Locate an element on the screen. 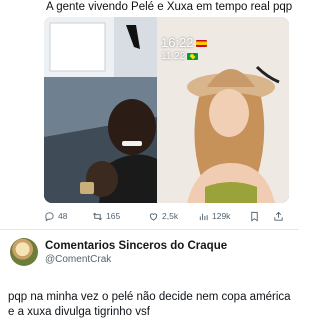 This screenshot has width=320, height=320. like-action: 2,5k is located at coordinates (163, 216).